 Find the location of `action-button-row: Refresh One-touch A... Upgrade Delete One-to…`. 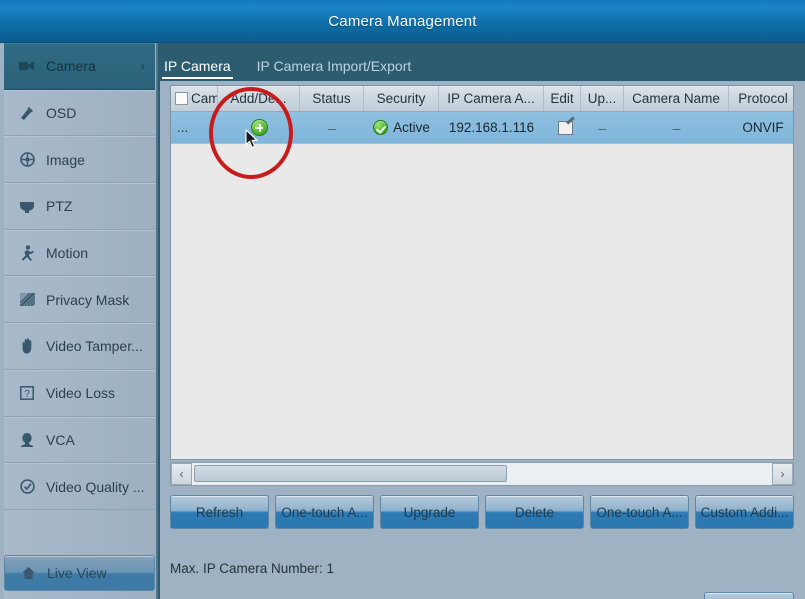

action-button-row: Refresh One-touch A... Upgrade Delete One-to… is located at coordinates (482, 512).